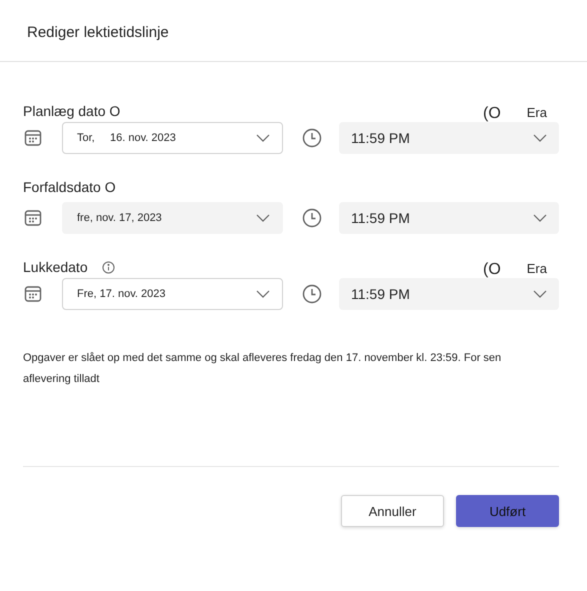 The image size is (587, 591). Describe the element at coordinates (172, 138) in the screenshot. I see `date-picker: Tor, 16. nov. 2023` at that location.